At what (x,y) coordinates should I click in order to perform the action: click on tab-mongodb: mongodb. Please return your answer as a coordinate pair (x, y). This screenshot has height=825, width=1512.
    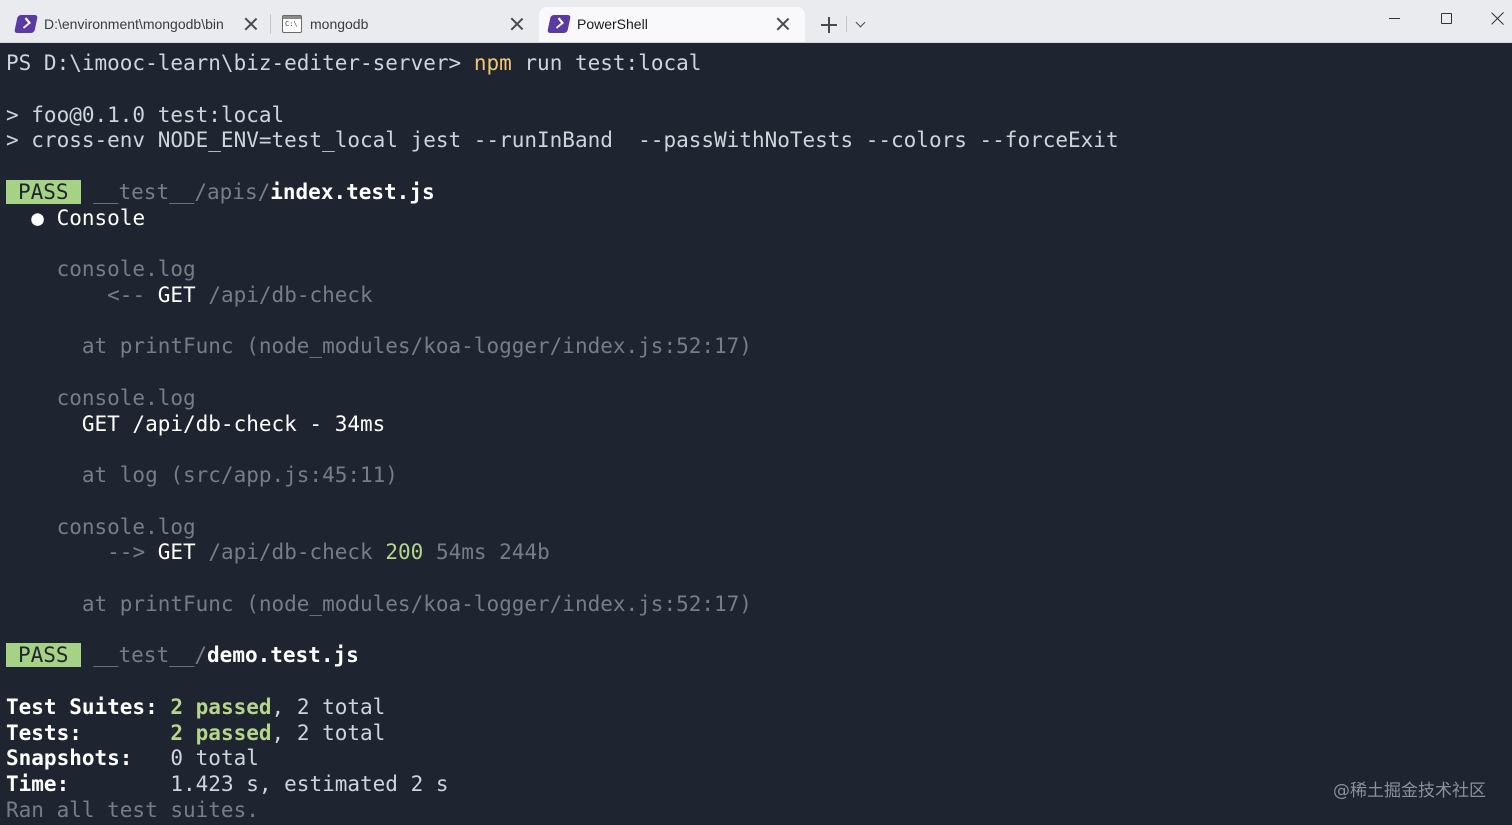
    Looking at the image, I should click on (404, 24).